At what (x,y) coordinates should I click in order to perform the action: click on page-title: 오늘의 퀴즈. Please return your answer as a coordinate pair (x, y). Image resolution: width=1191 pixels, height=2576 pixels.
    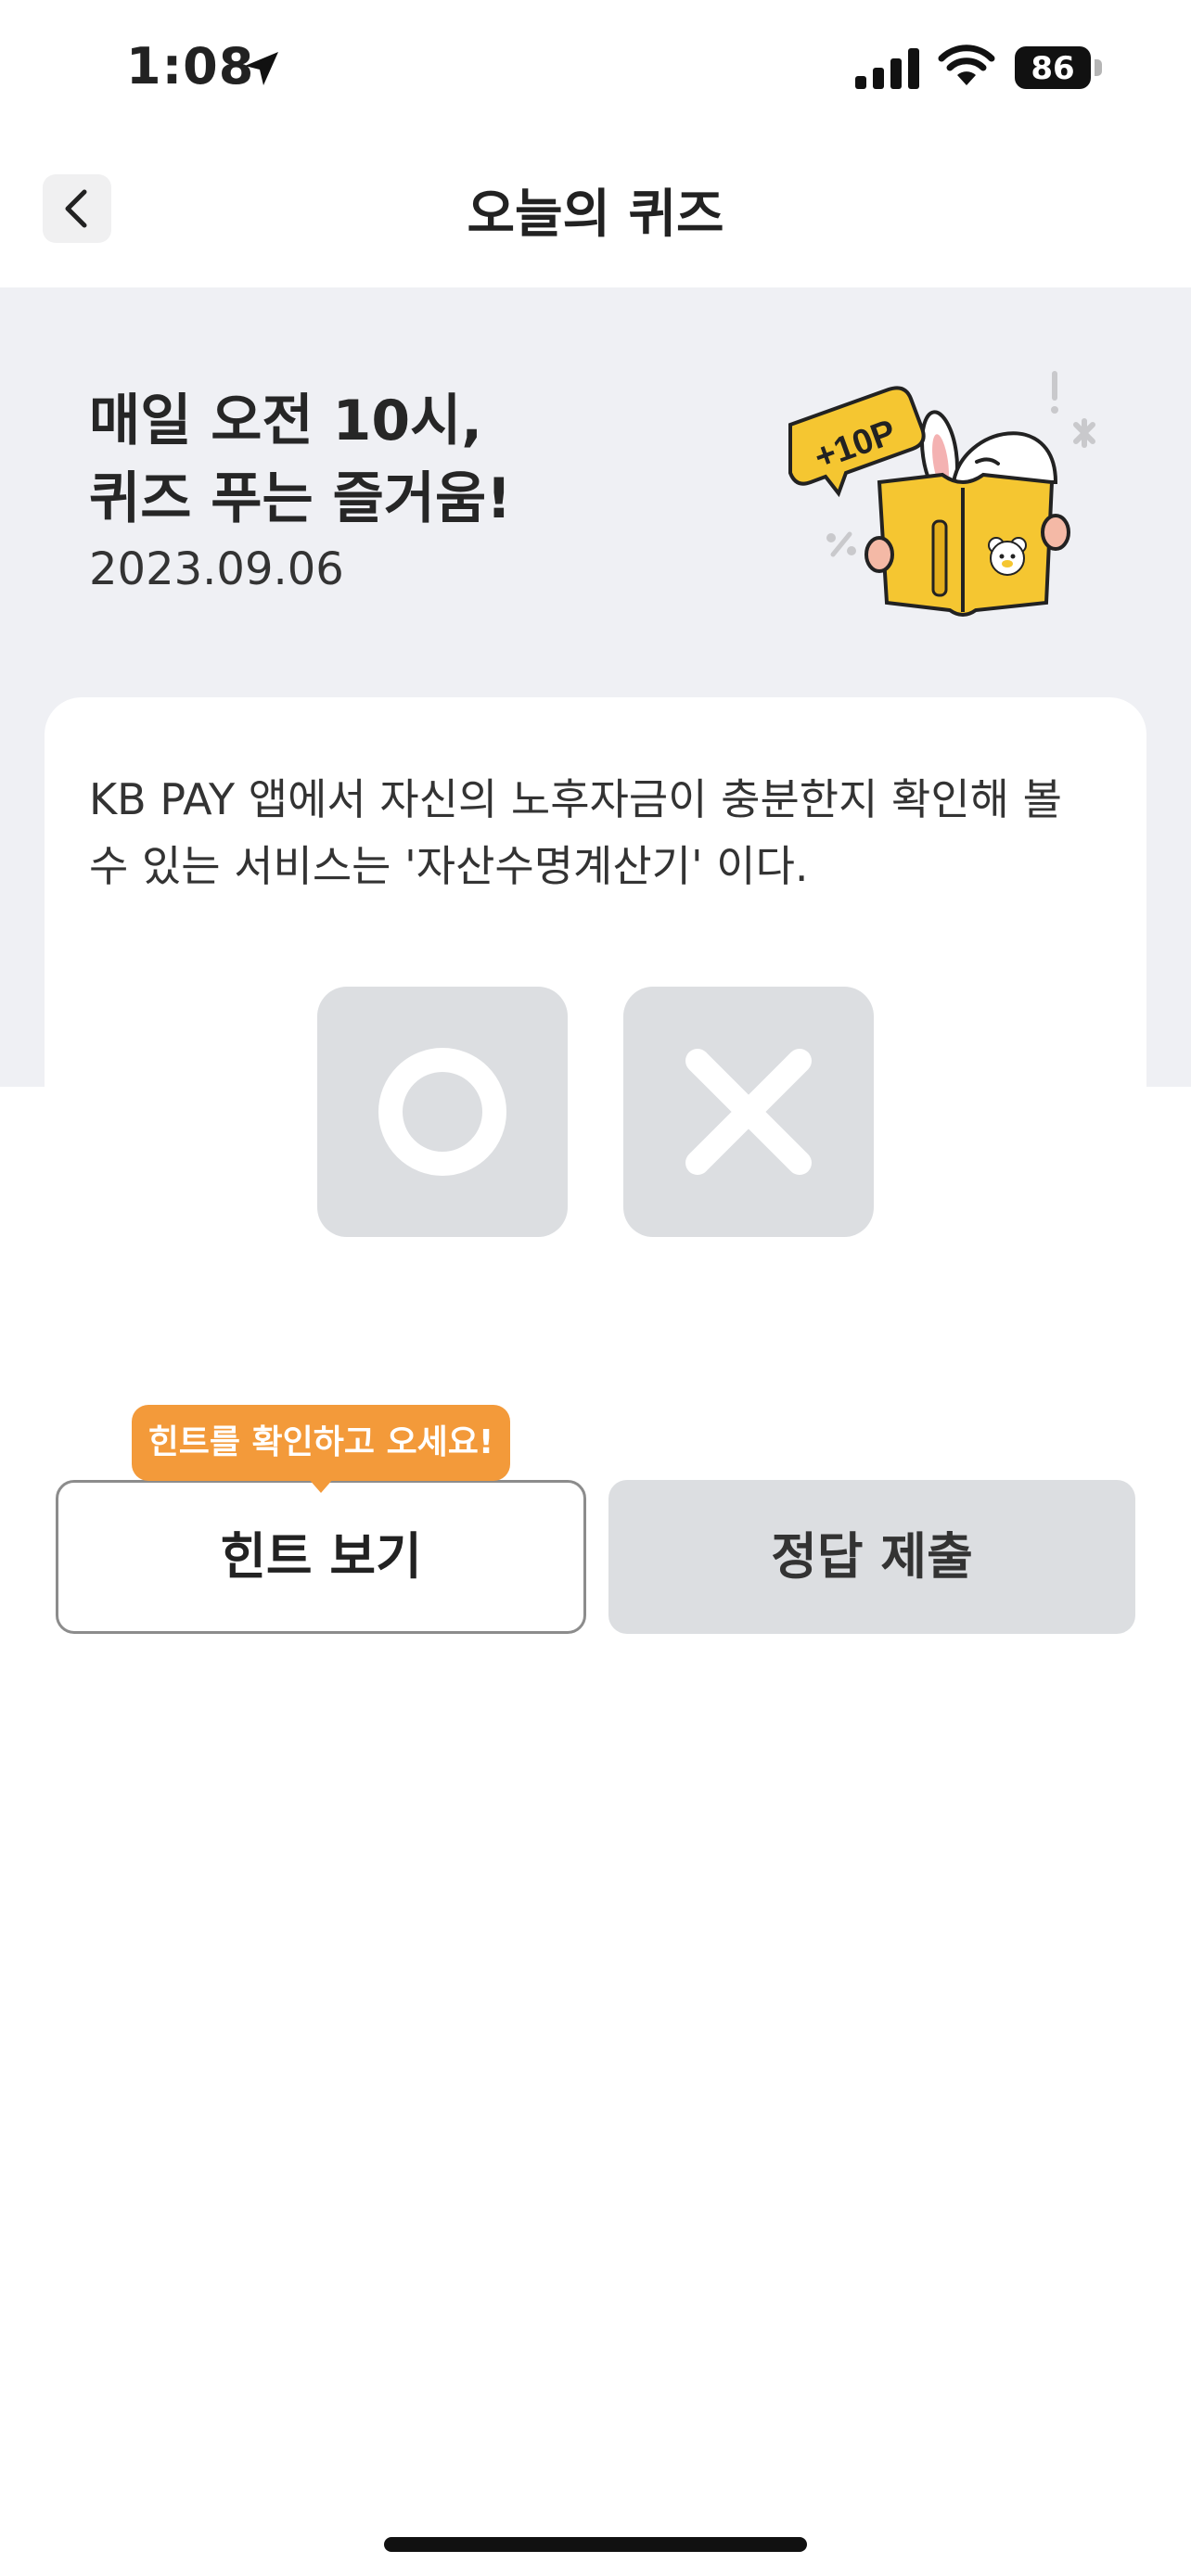
    Looking at the image, I should click on (595, 215).